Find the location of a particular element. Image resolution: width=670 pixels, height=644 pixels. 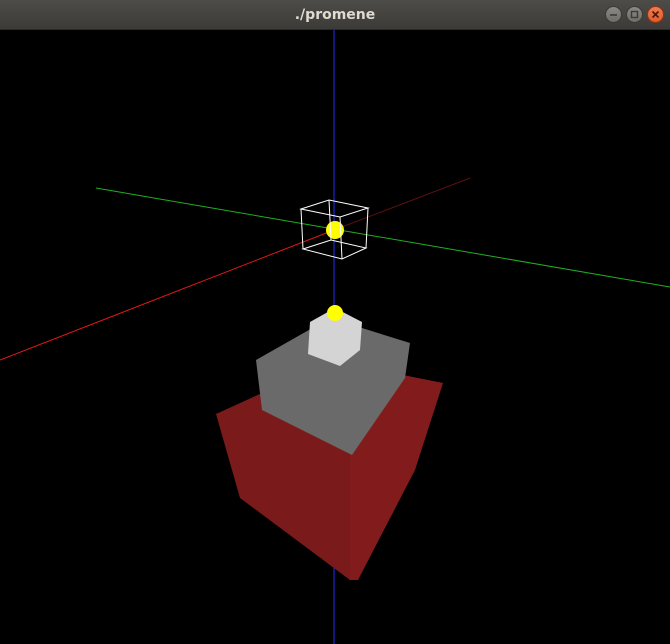

light-marker-lower is located at coordinates (335, 313).